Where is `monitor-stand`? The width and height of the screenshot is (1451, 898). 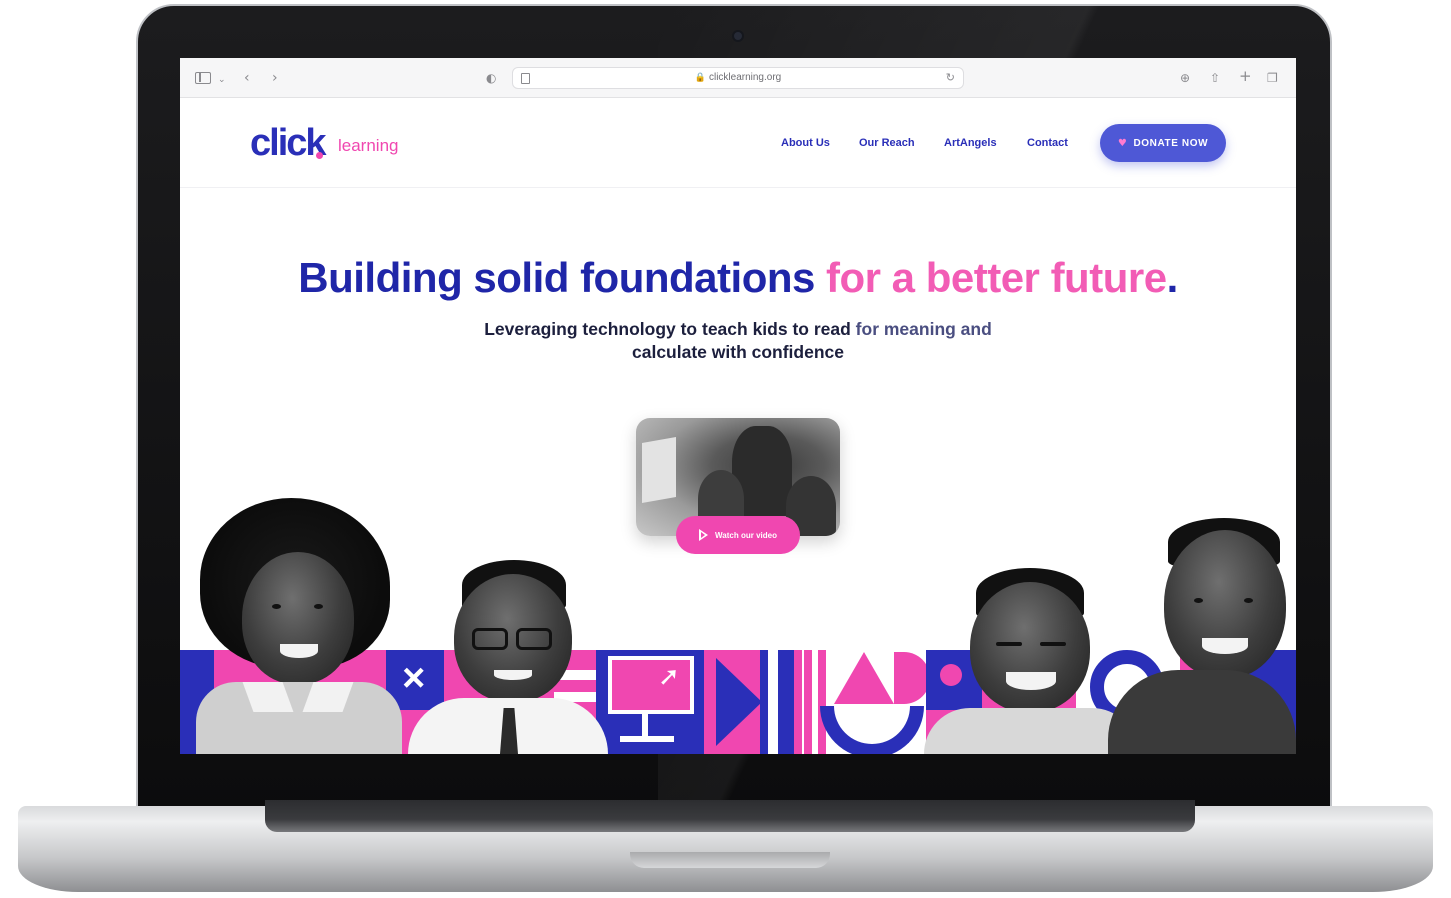 monitor-stand is located at coordinates (645, 725).